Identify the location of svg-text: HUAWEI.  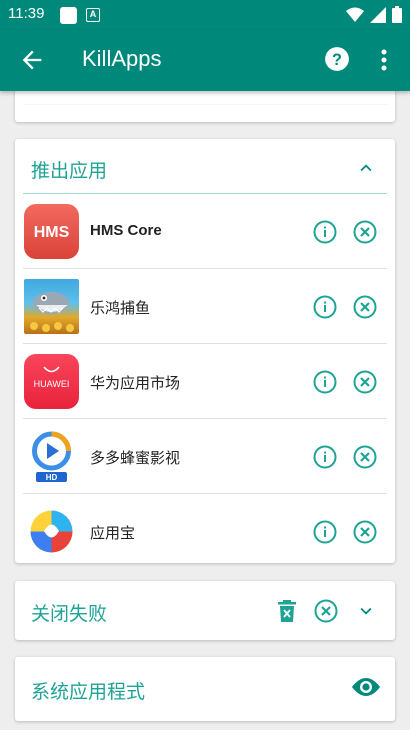
(52, 384).